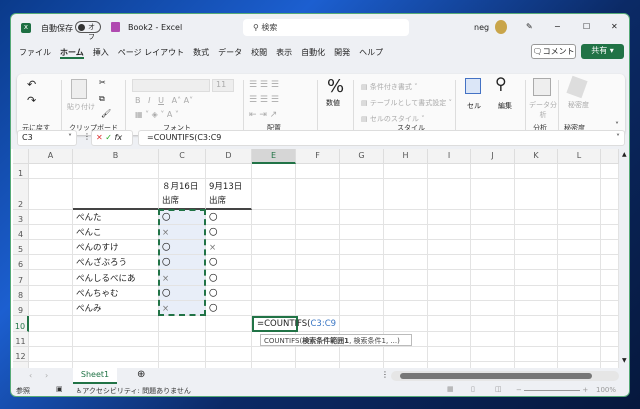  What do you see at coordinates (536, 156) in the screenshot?
I see `column-header: K` at bounding box center [536, 156].